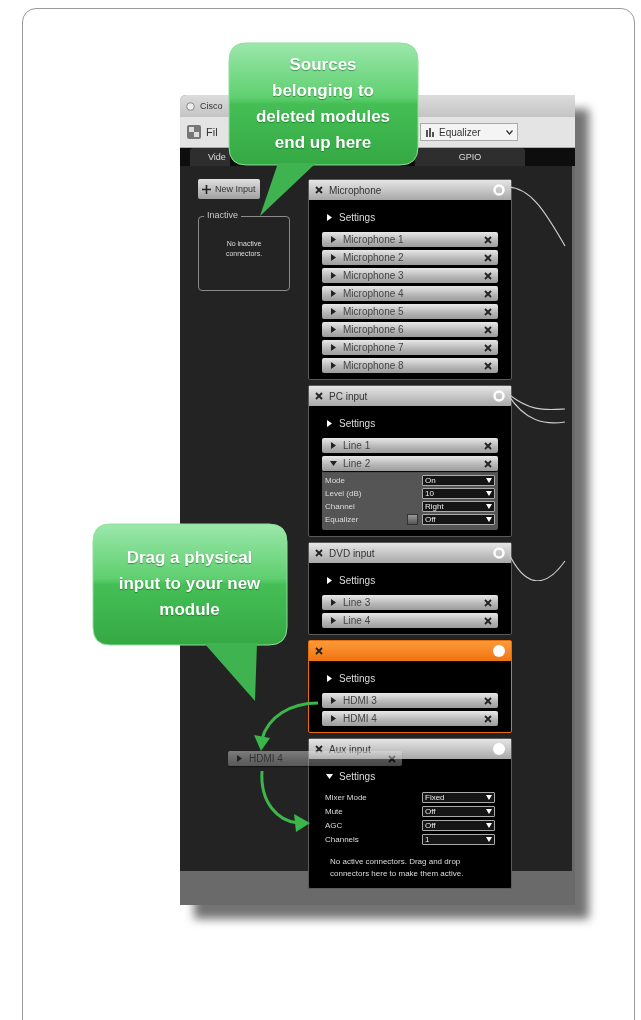 This screenshot has height=1020, width=641. What do you see at coordinates (211, 106) in the screenshot?
I see `window-title: Cisco` at bounding box center [211, 106].